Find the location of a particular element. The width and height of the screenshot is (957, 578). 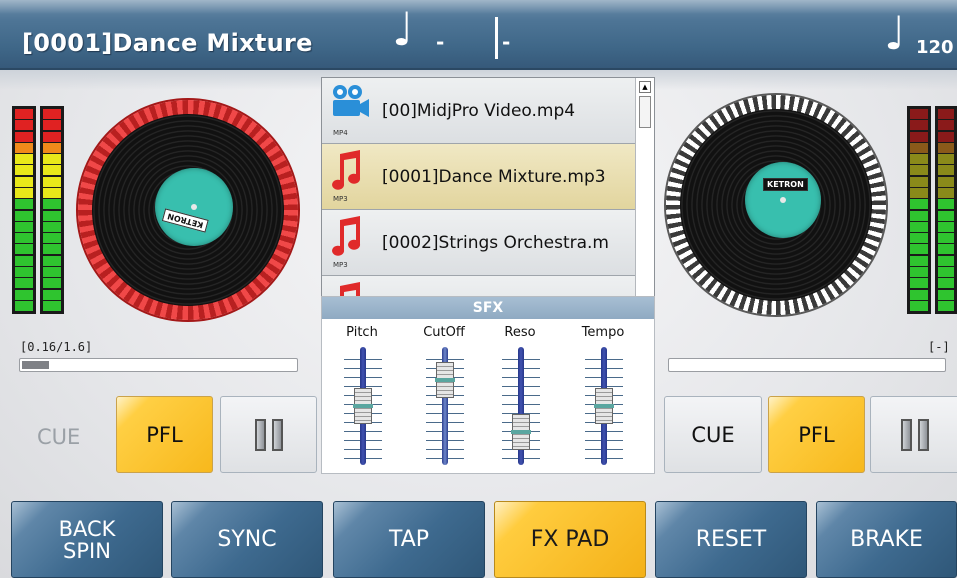

file-row-selected: MP3 [0001]Dance Mixture.mp3 is located at coordinates (478, 177).